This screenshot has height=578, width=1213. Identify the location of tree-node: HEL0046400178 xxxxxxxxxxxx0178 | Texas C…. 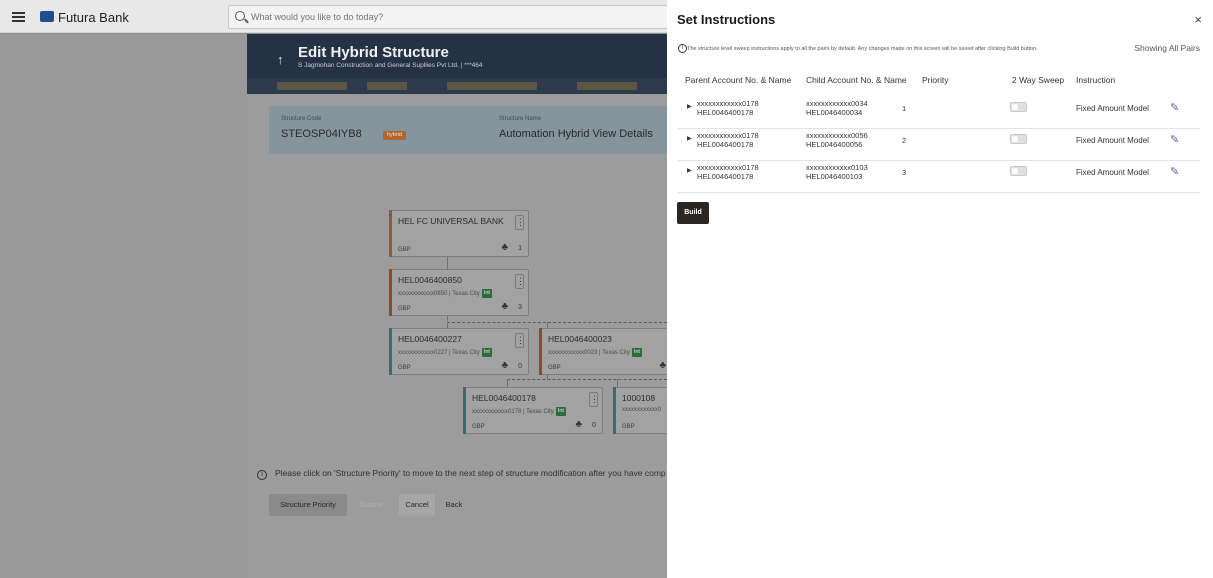
(533, 410).